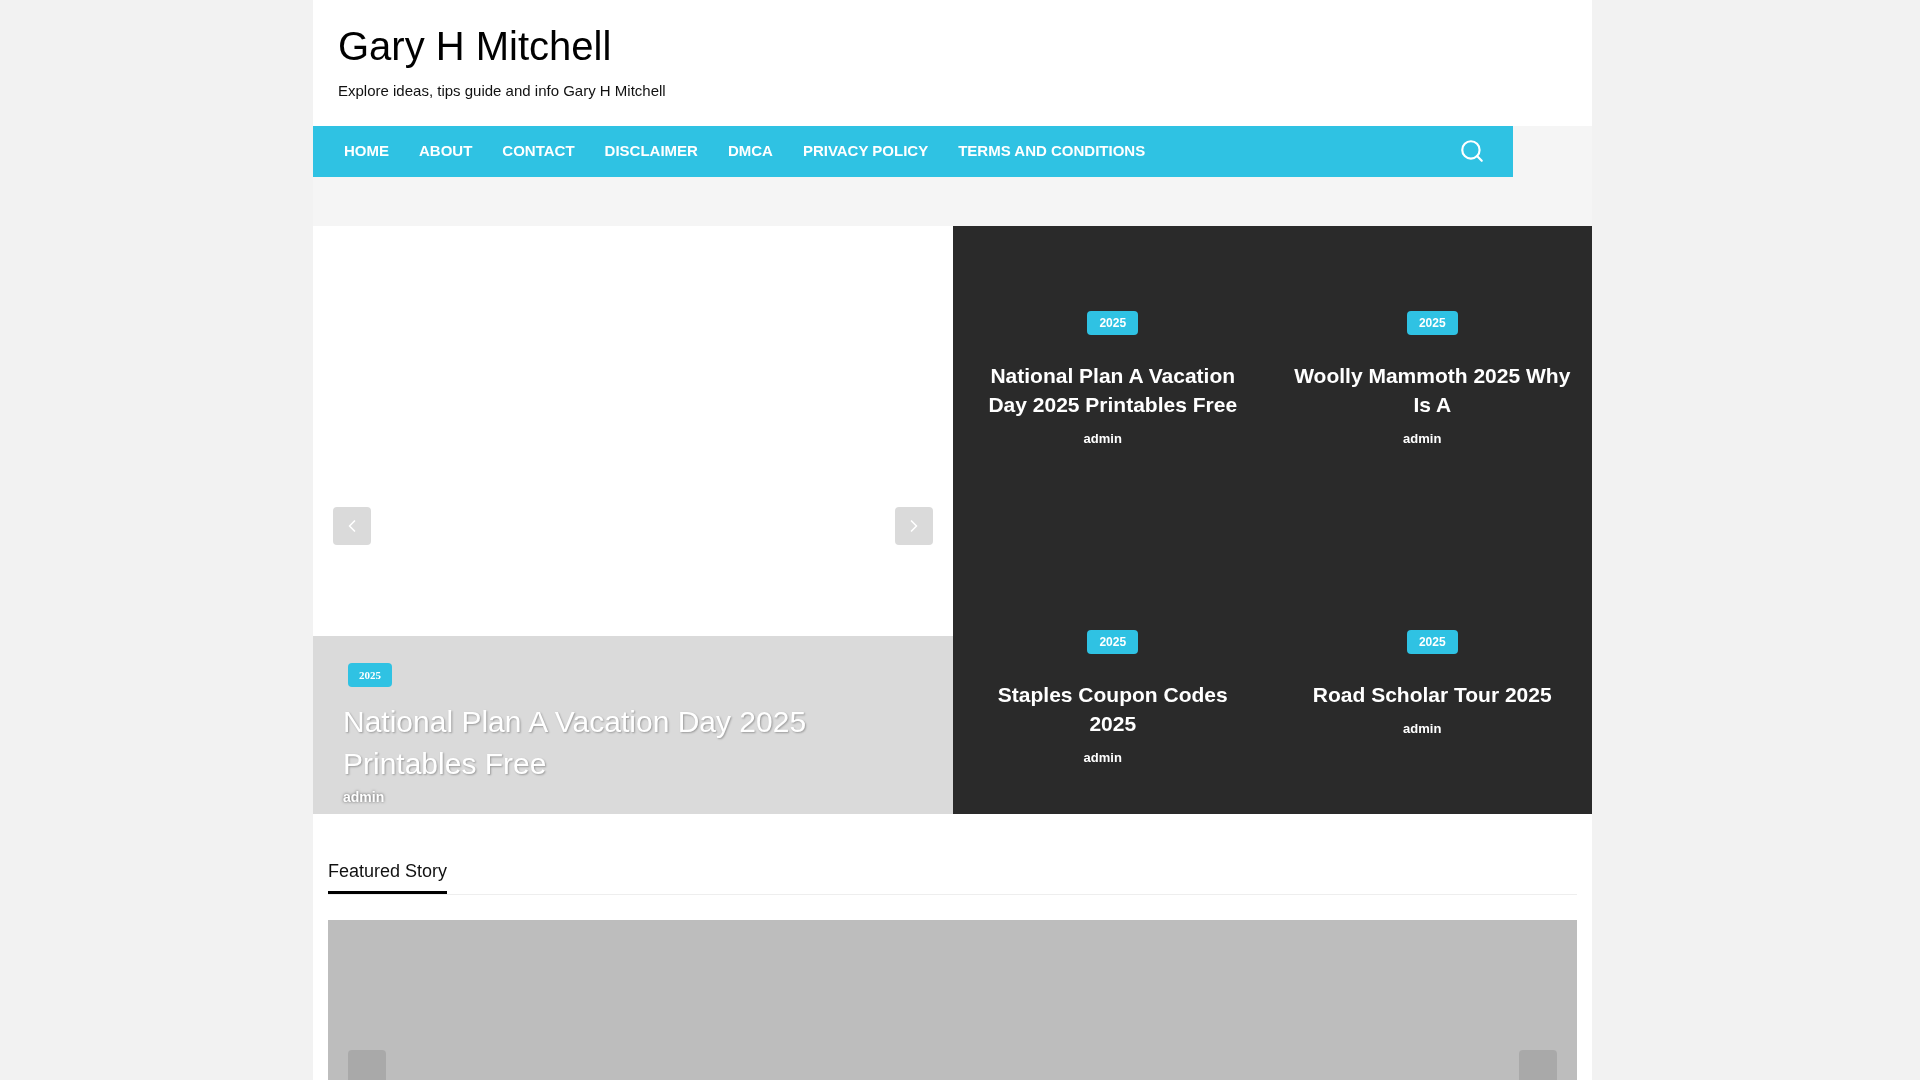 The image size is (1920, 1080). What do you see at coordinates (388, 876) in the screenshot?
I see `section-heading: Featured Story` at bounding box center [388, 876].